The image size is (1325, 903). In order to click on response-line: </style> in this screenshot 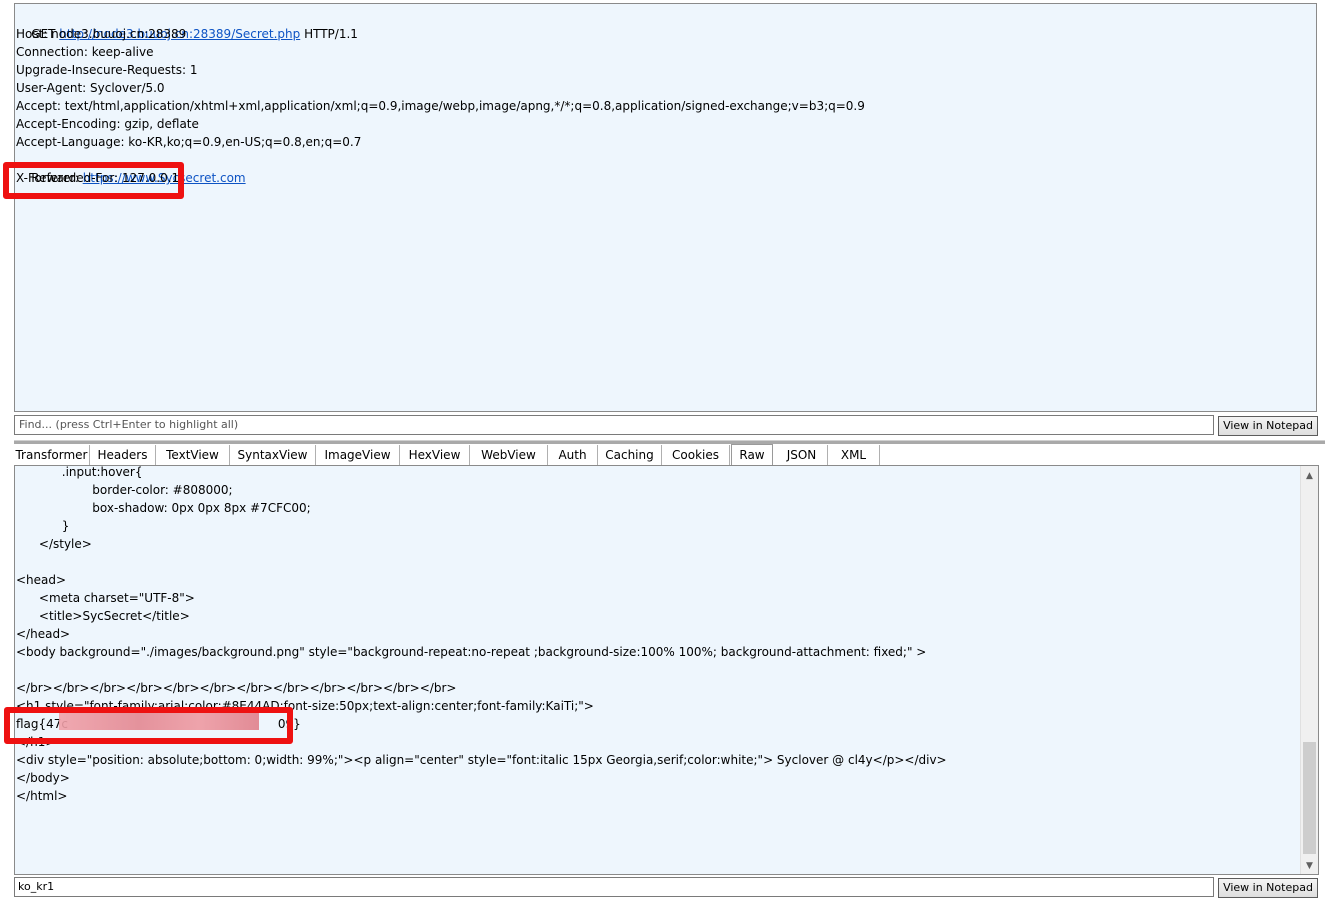, I will do `click(54, 544)`.